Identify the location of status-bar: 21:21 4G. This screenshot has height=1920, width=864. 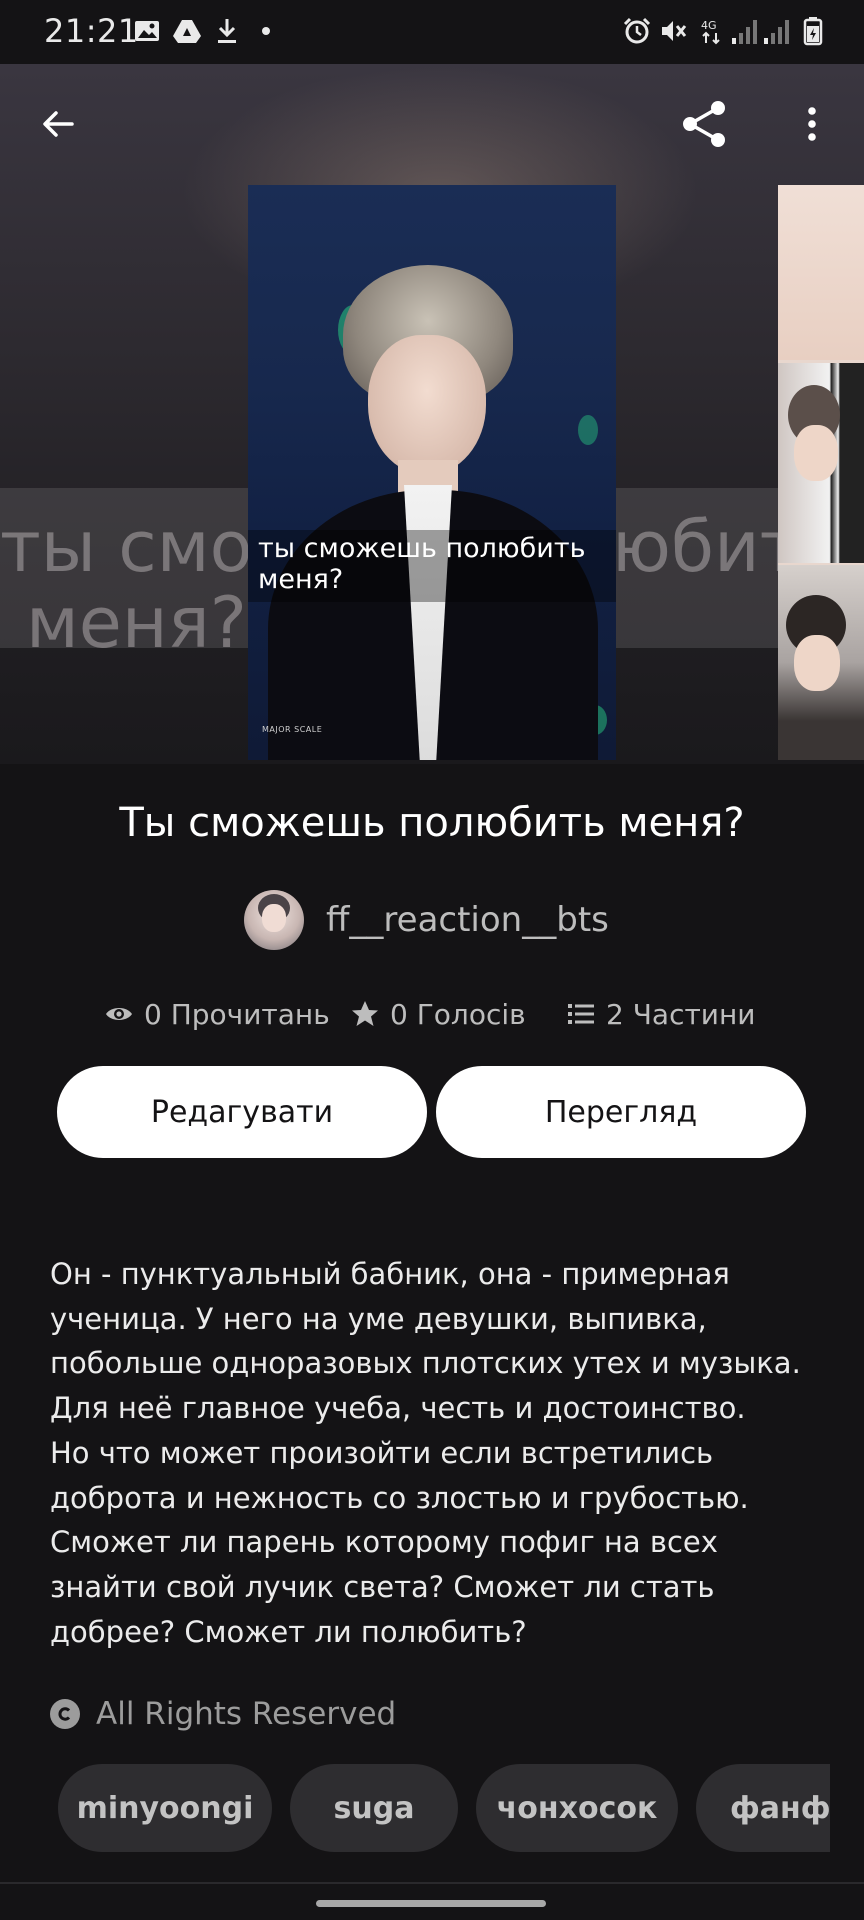
(432, 32).